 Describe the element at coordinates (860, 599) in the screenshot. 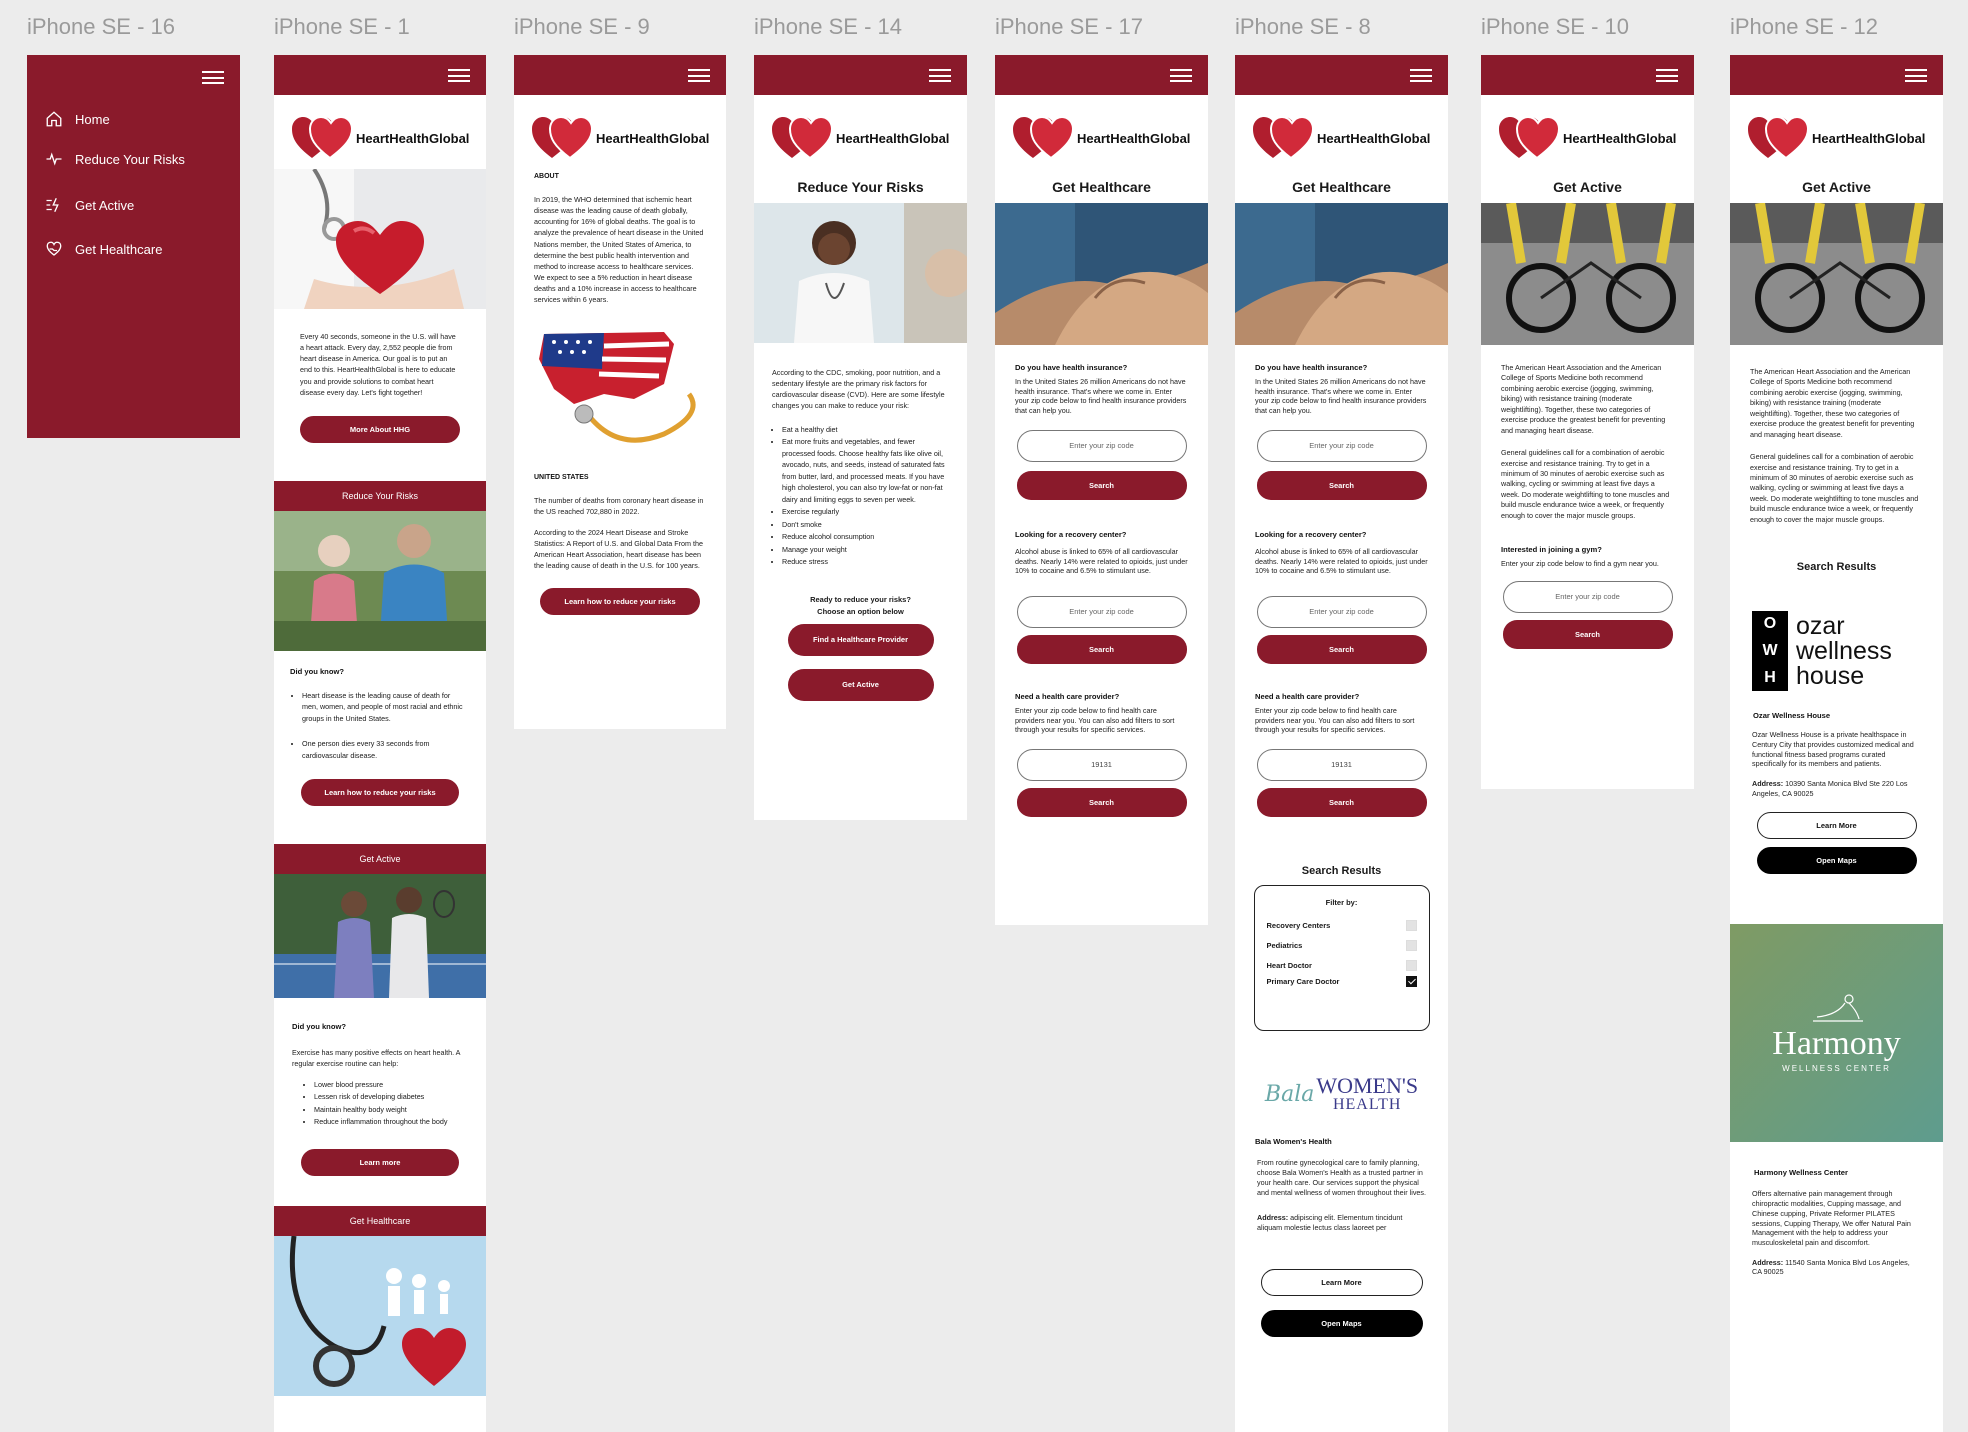

I see `ready-text: Ready to reduce your risks?` at that location.